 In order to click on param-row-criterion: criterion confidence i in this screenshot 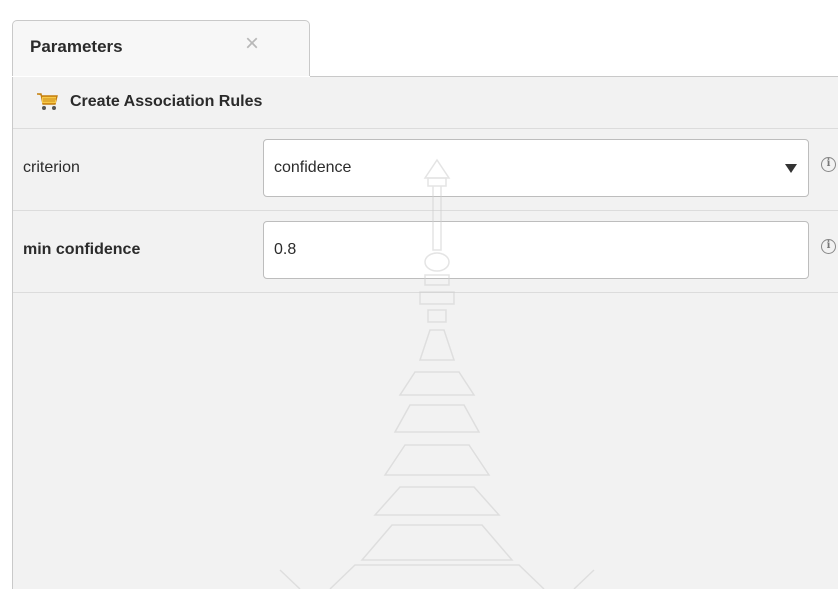, I will do `click(425, 170)`.